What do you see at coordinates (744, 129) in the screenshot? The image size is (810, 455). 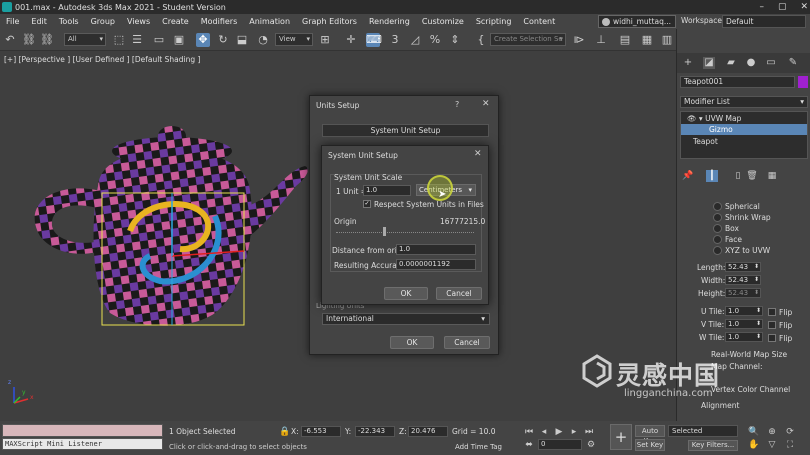 I see `stack-item-gizmo: Gizmo` at bounding box center [744, 129].